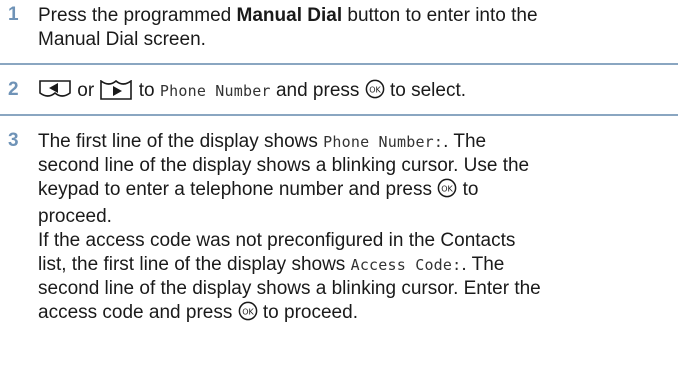  What do you see at coordinates (215, 91) in the screenshot?
I see `phone-number-menu-item: Phone Number` at bounding box center [215, 91].